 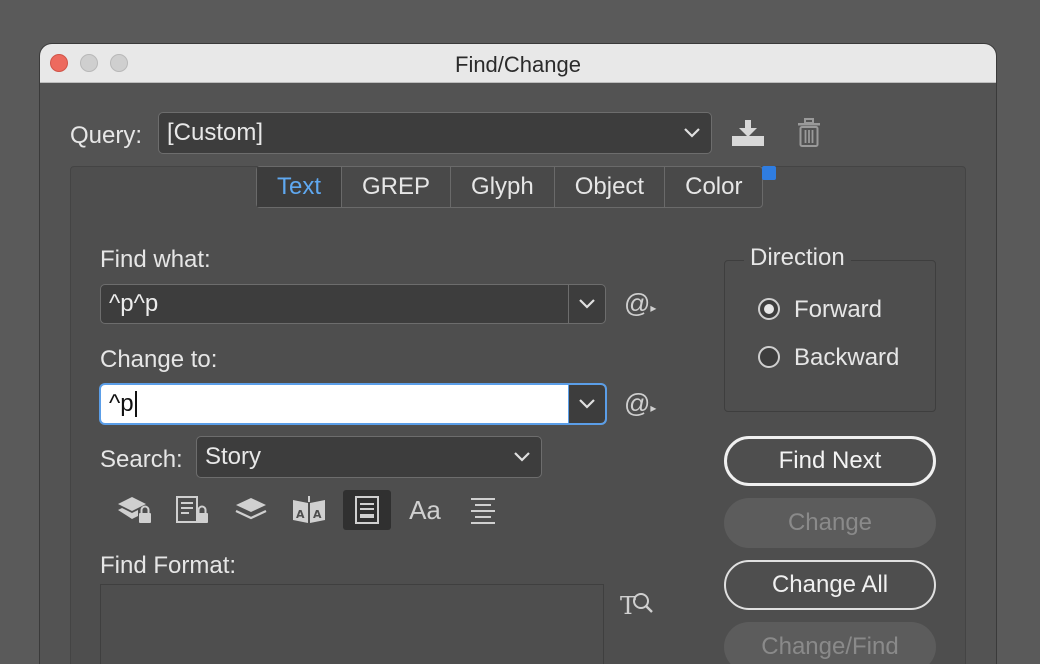 I want to click on include-footnotes-icon, so click(x=367, y=510).